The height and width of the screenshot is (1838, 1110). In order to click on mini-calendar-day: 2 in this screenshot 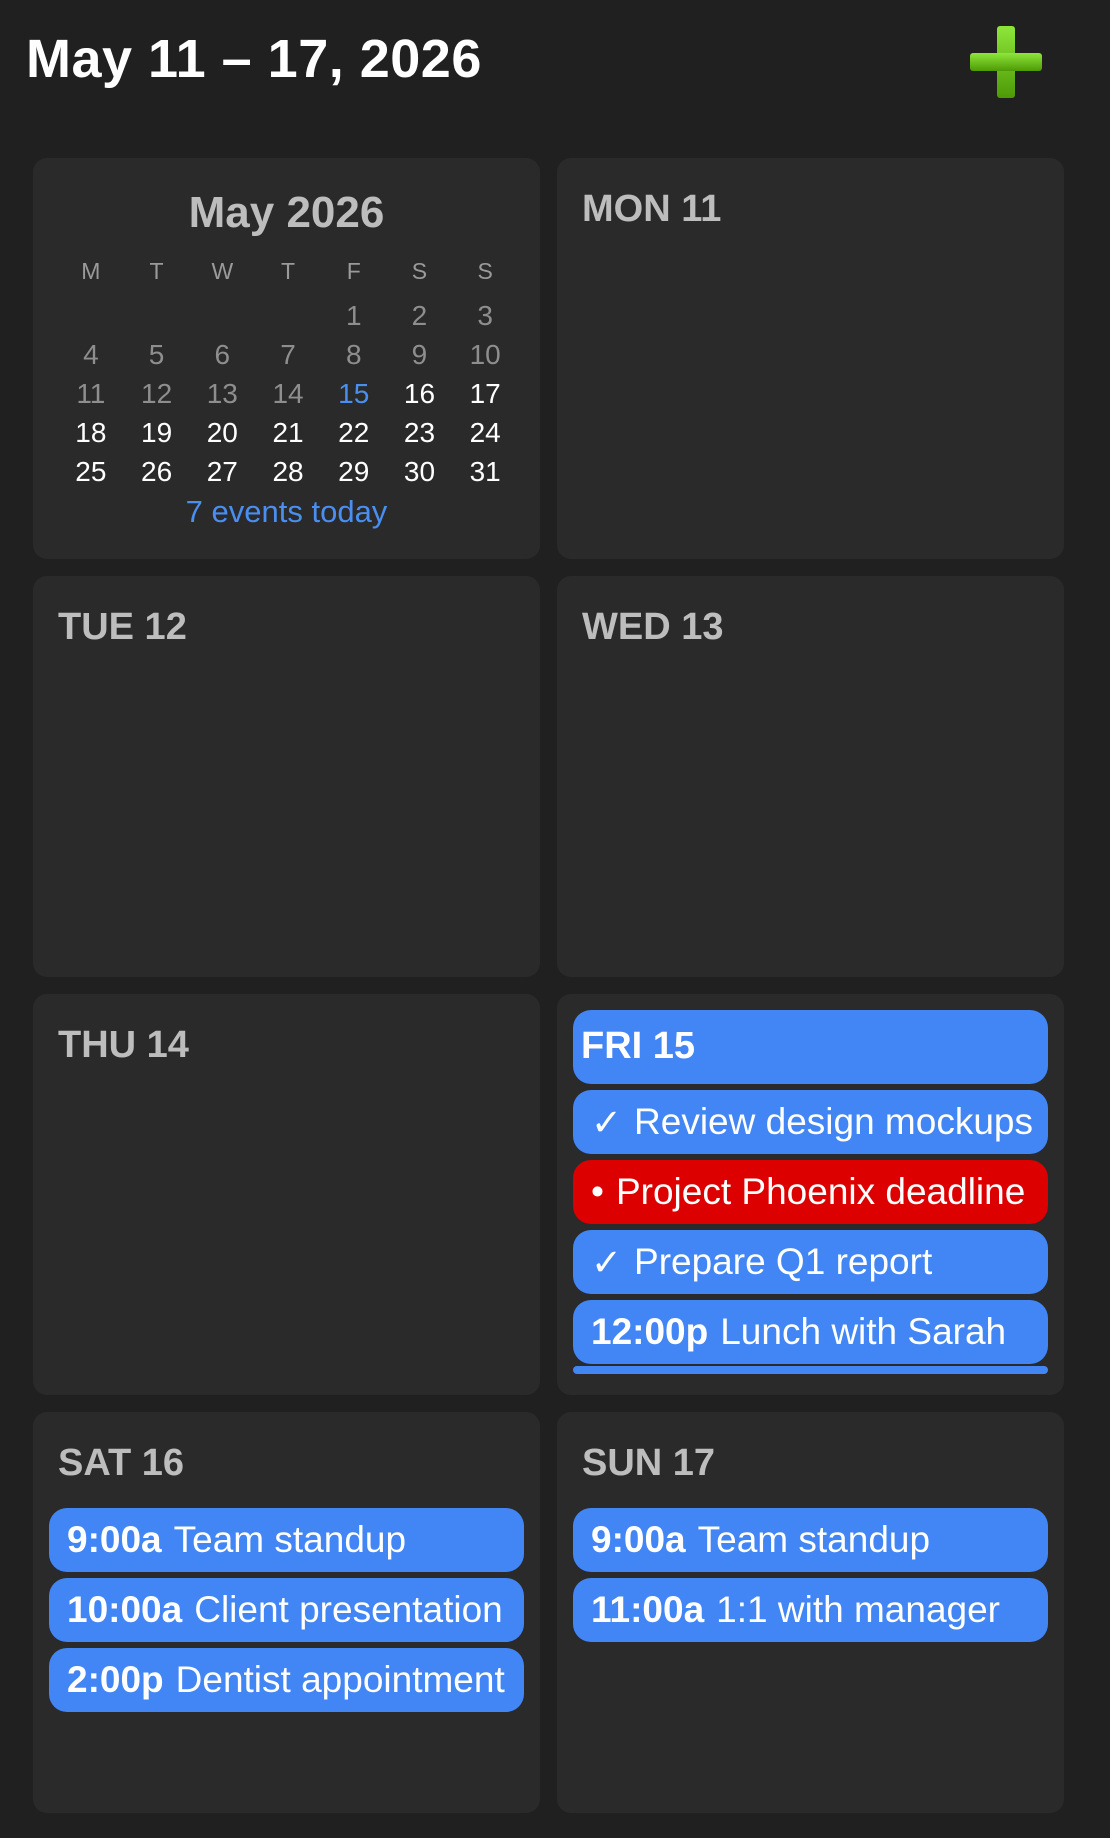, I will do `click(420, 315)`.